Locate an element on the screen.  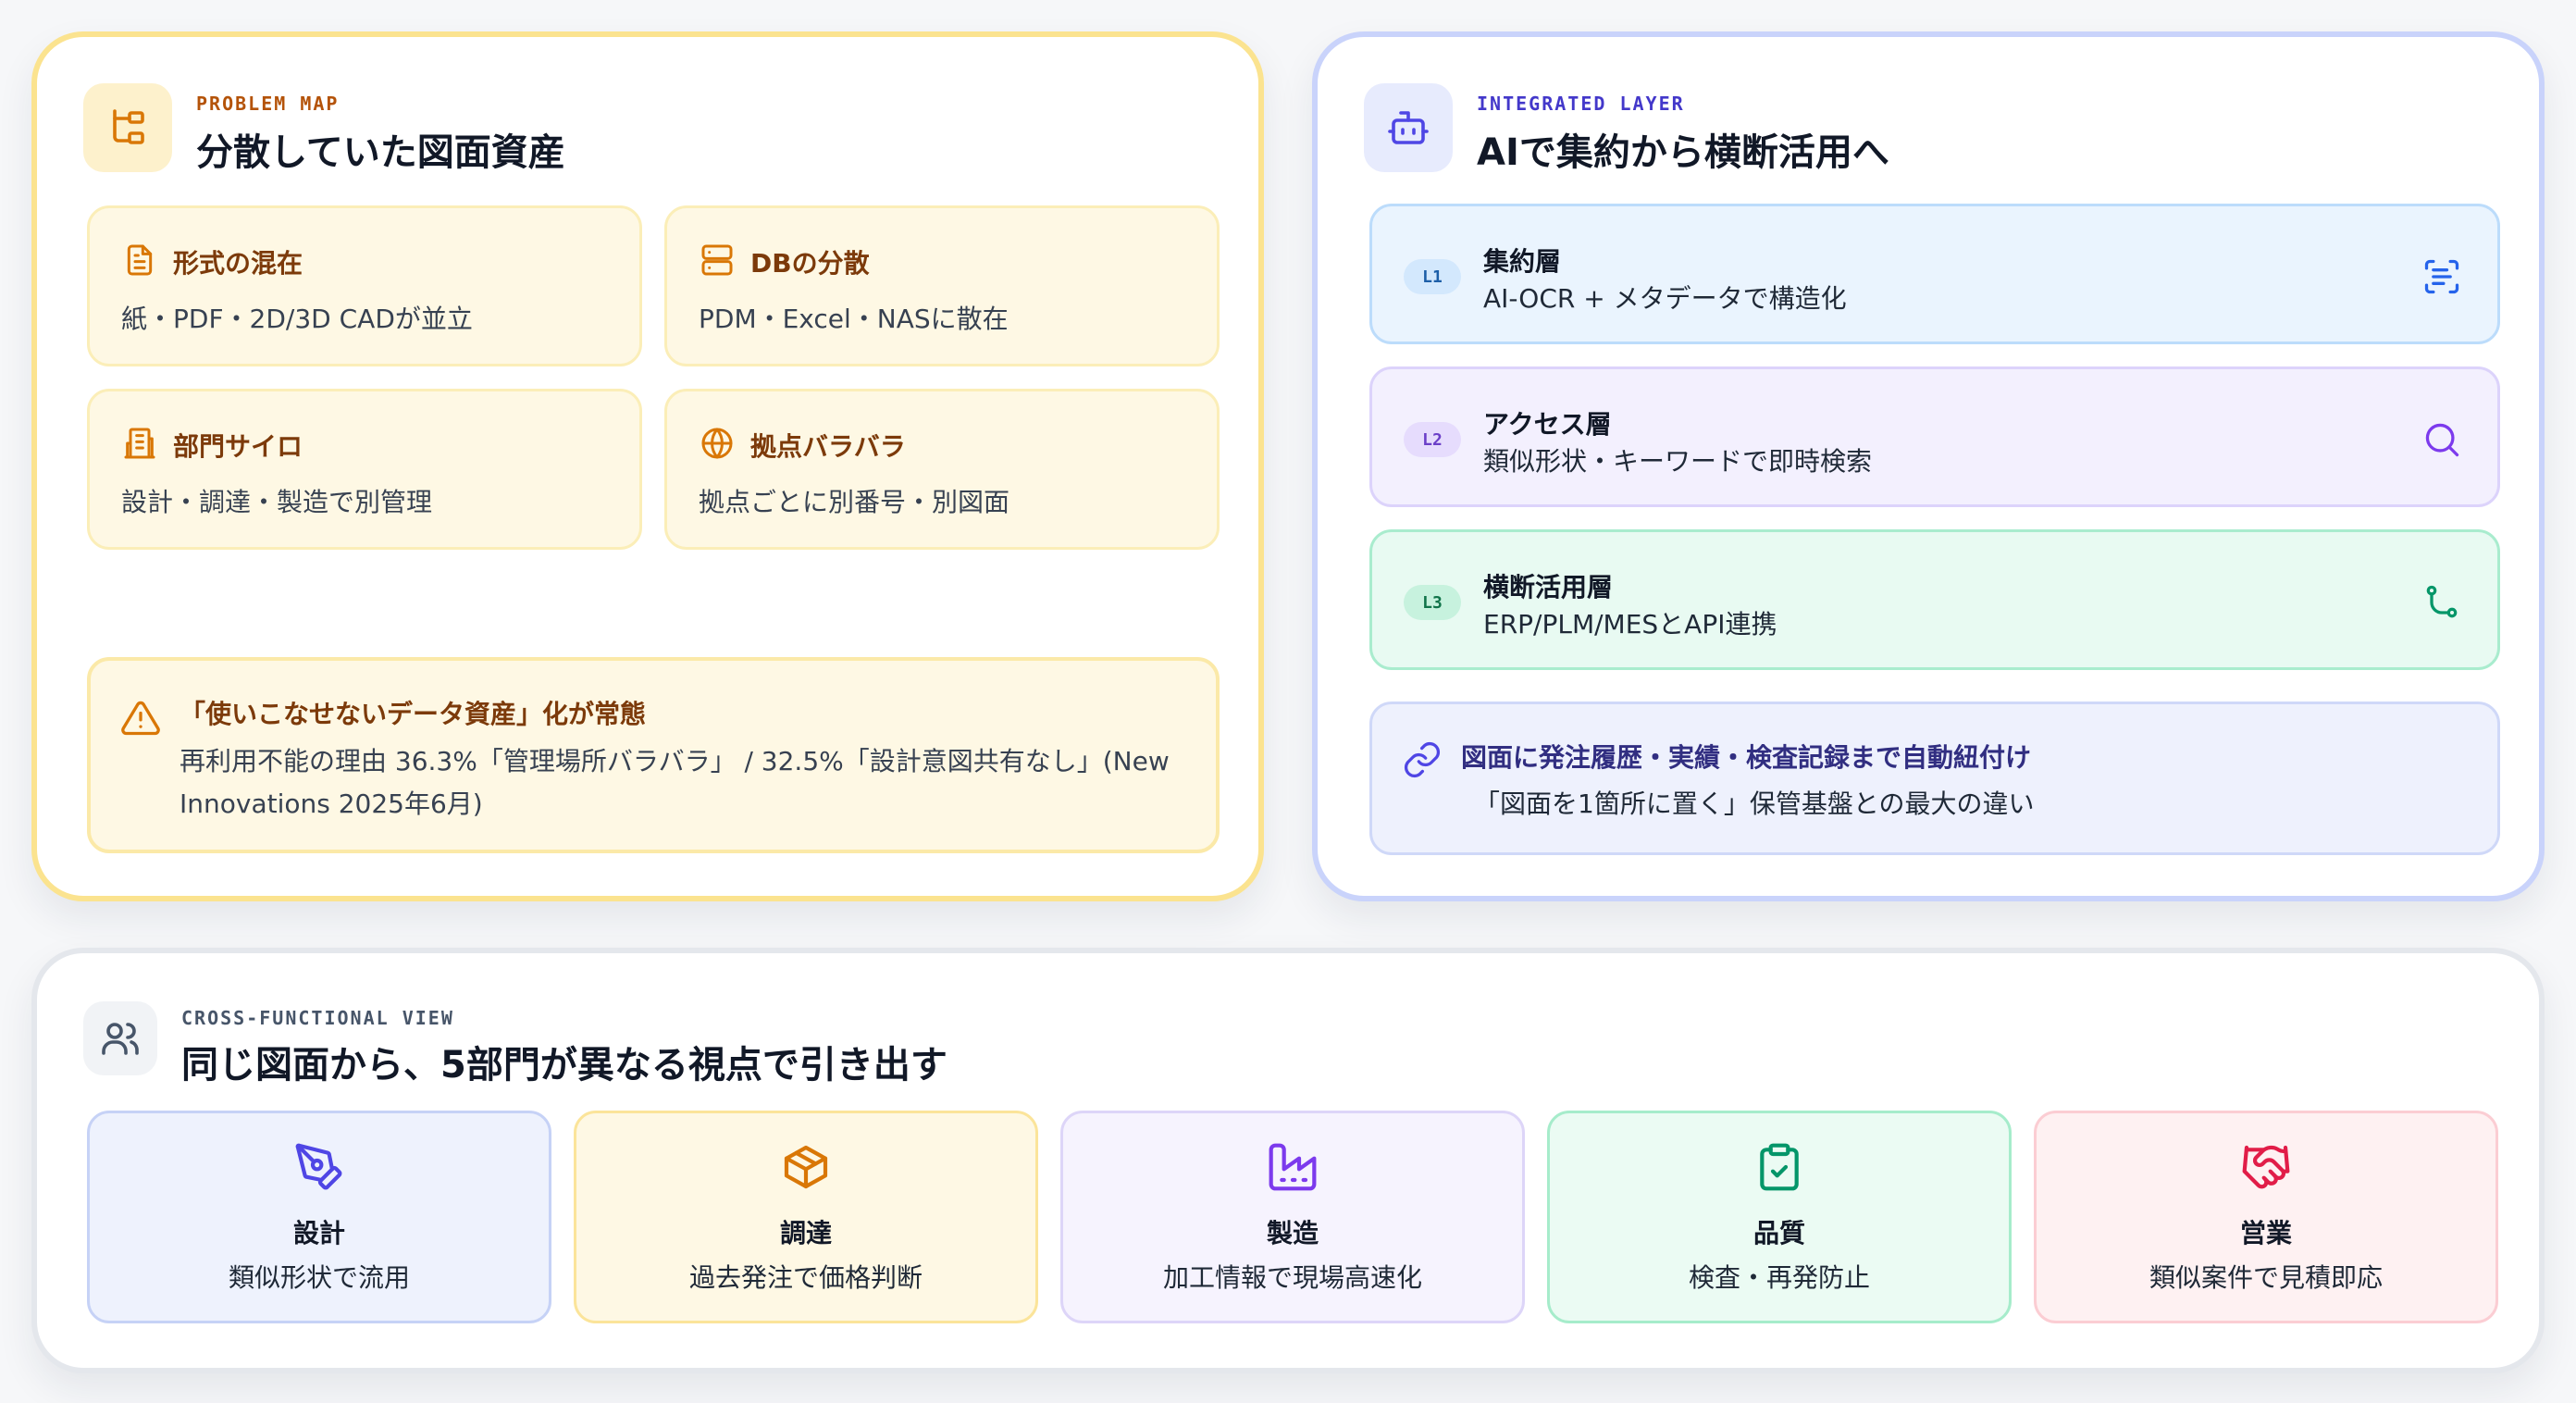
layer-title: 横断活用層 is located at coordinates (1549, 587).